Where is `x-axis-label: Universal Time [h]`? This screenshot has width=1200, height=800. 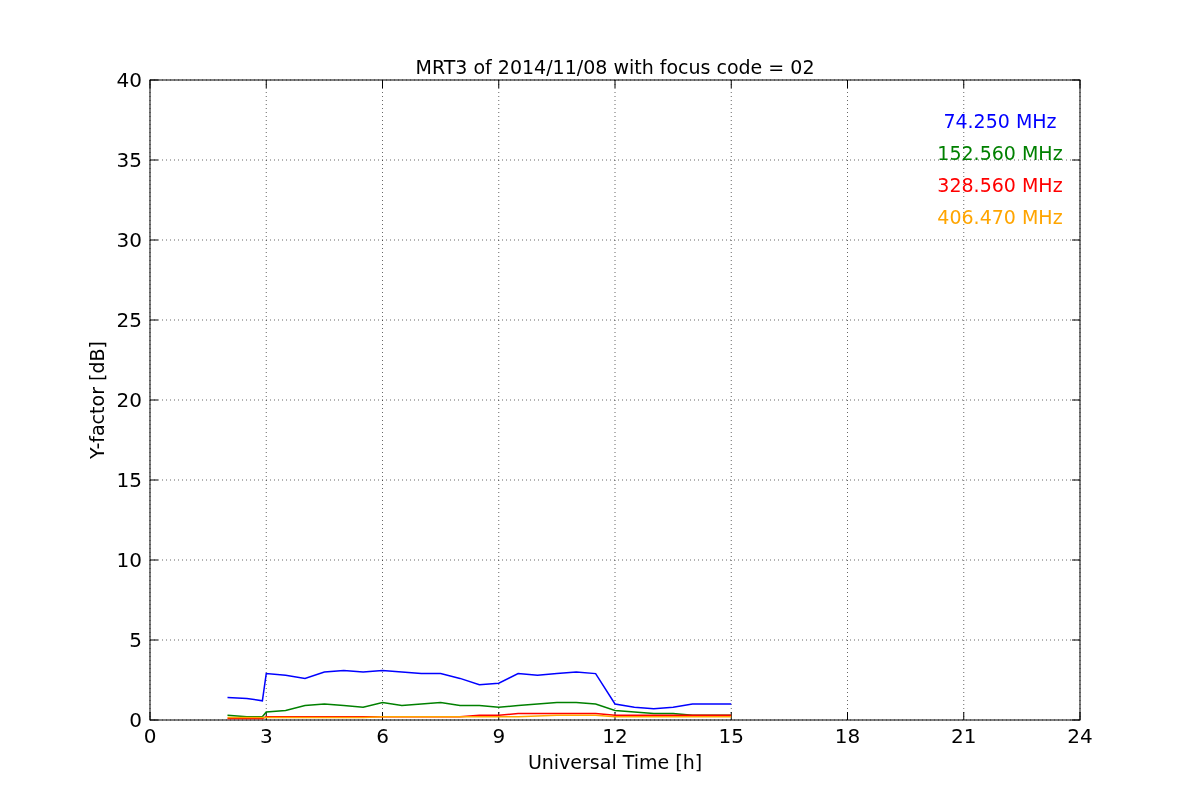 x-axis-label: Universal Time [h] is located at coordinates (615, 762).